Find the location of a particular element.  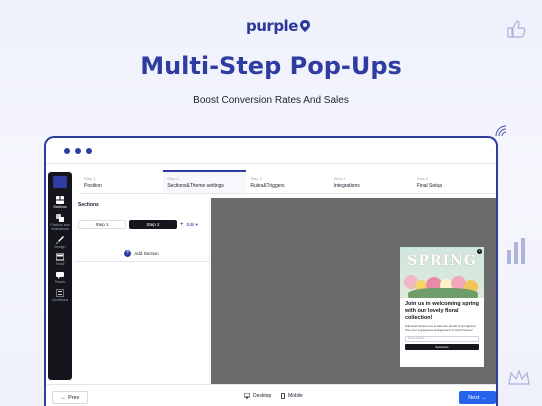

step-name: Rules&Triggers is located at coordinates (267, 186).